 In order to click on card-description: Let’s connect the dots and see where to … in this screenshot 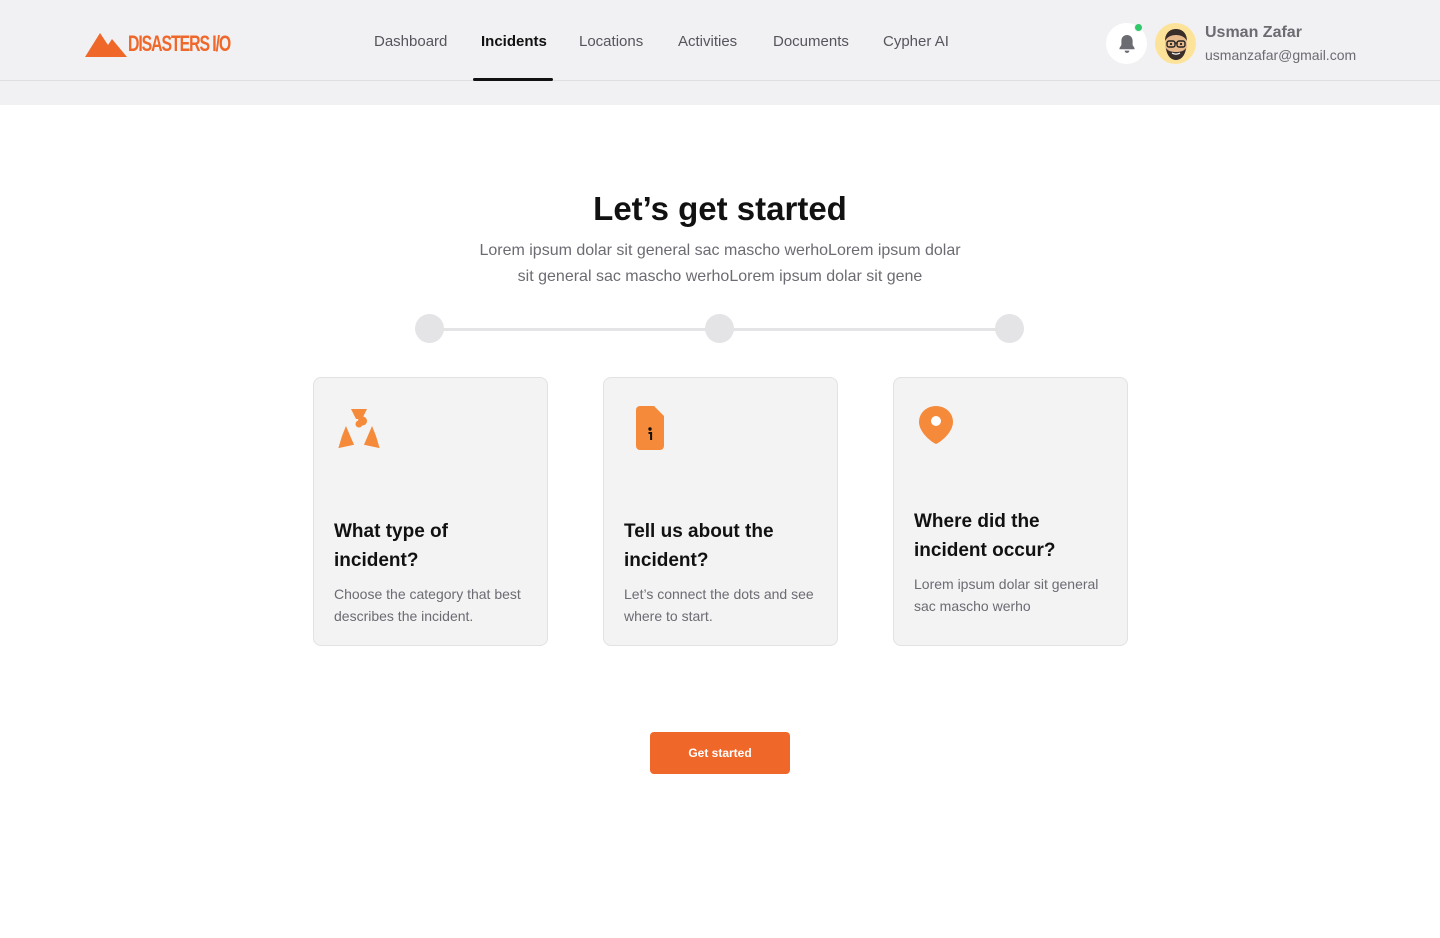, I will do `click(719, 605)`.